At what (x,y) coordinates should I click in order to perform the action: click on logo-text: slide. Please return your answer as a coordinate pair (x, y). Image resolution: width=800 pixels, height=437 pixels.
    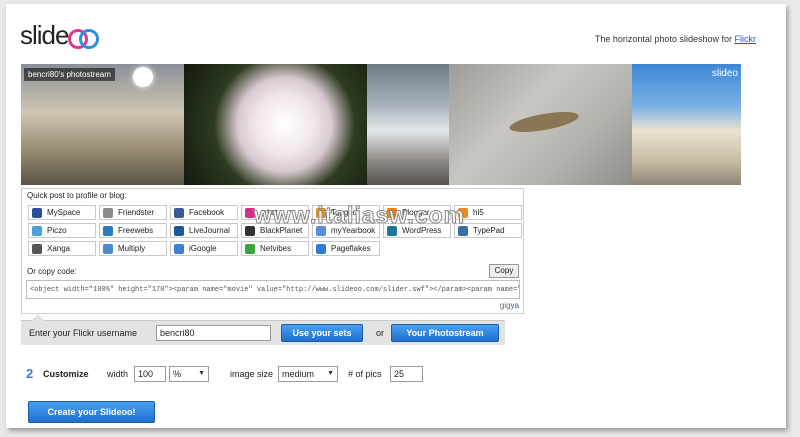
    Looking at the image, I should click on (44, 35).